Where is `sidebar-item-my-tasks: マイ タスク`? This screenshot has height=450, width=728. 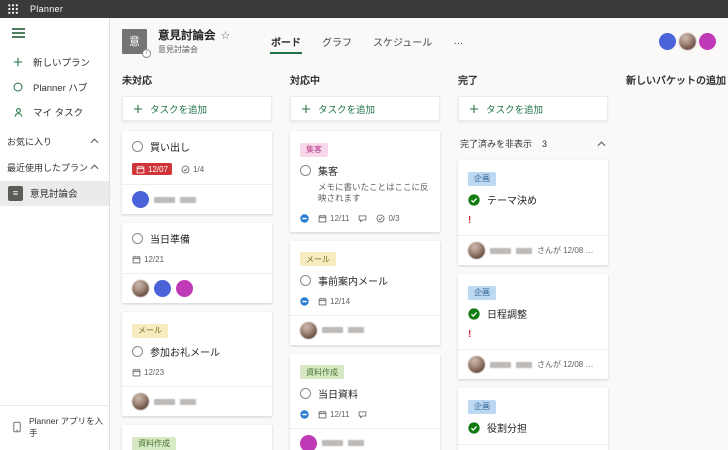 sidebar-item-my-tasks: マイ タスク is located at coordinates (54, 112).